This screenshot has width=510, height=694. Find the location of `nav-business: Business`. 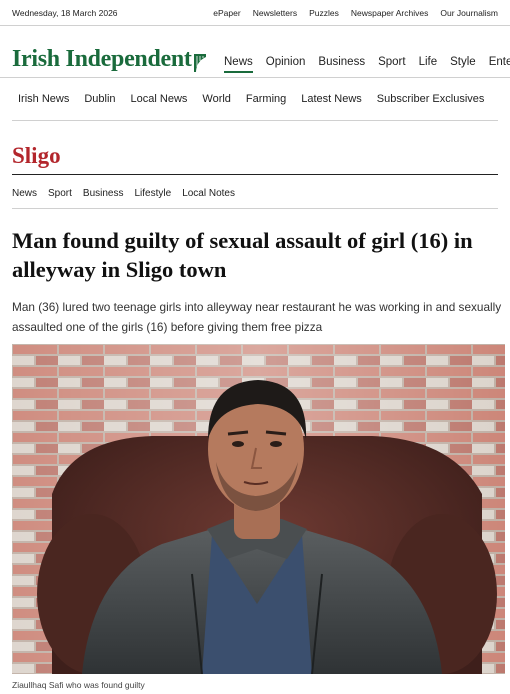

nav-business: Business is located at coordinates (341, 64).